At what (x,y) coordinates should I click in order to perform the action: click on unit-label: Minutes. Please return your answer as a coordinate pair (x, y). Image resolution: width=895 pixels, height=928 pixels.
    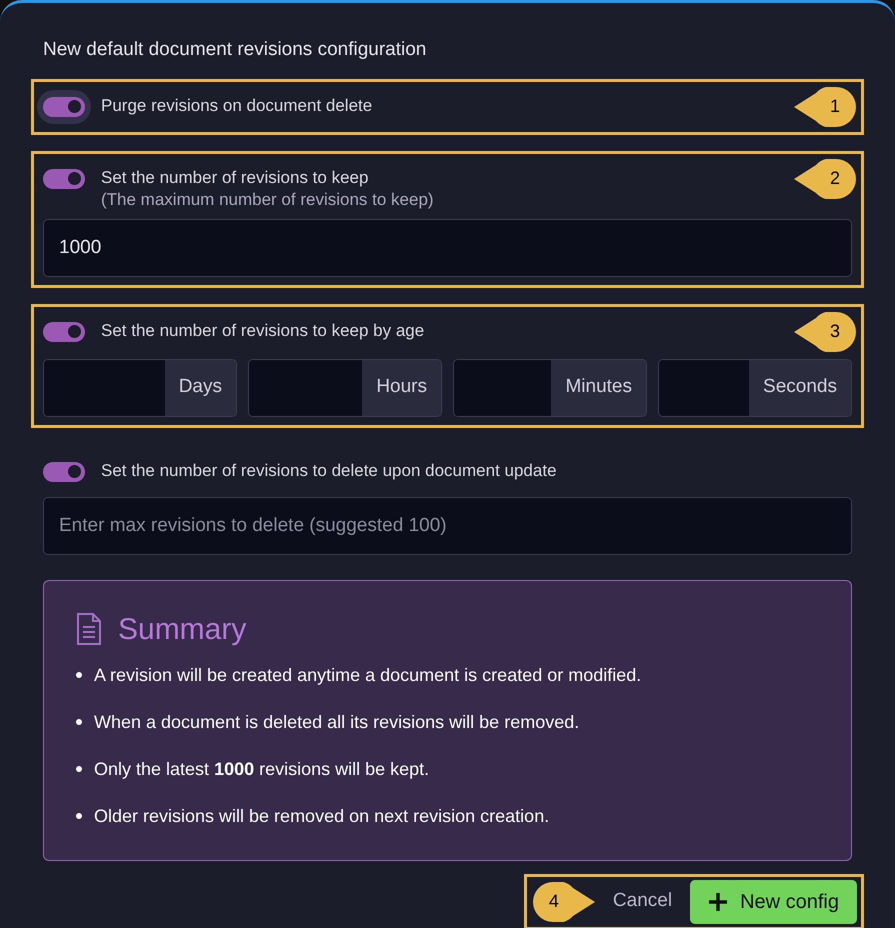
    Looking at the image, I should click on (598, 388).